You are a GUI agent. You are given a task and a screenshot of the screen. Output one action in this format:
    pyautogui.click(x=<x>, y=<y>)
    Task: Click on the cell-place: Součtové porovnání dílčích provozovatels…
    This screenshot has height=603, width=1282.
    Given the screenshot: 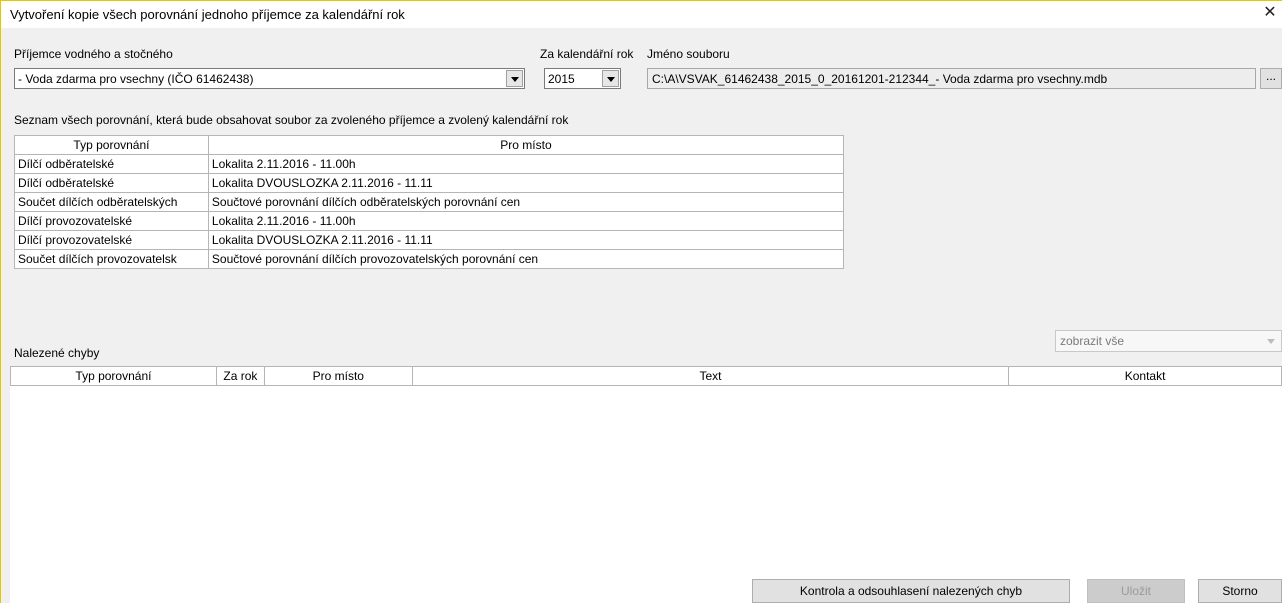 What is the action you would take?
    pyautogui.click(x=526, y=259)
    